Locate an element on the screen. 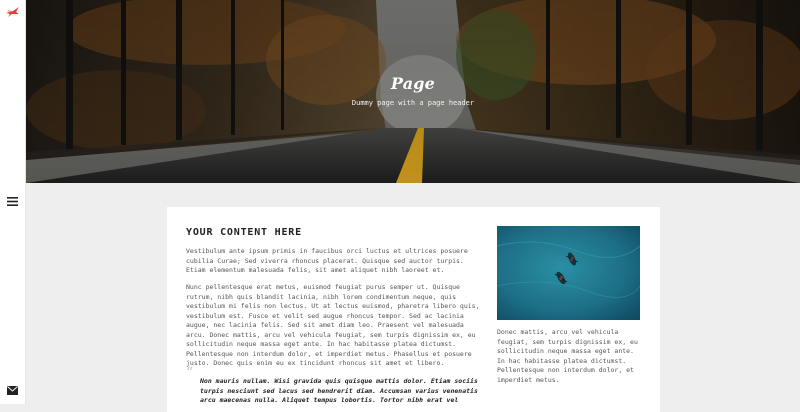  hamburger-menu-icon is located at coordinates (12, 201).